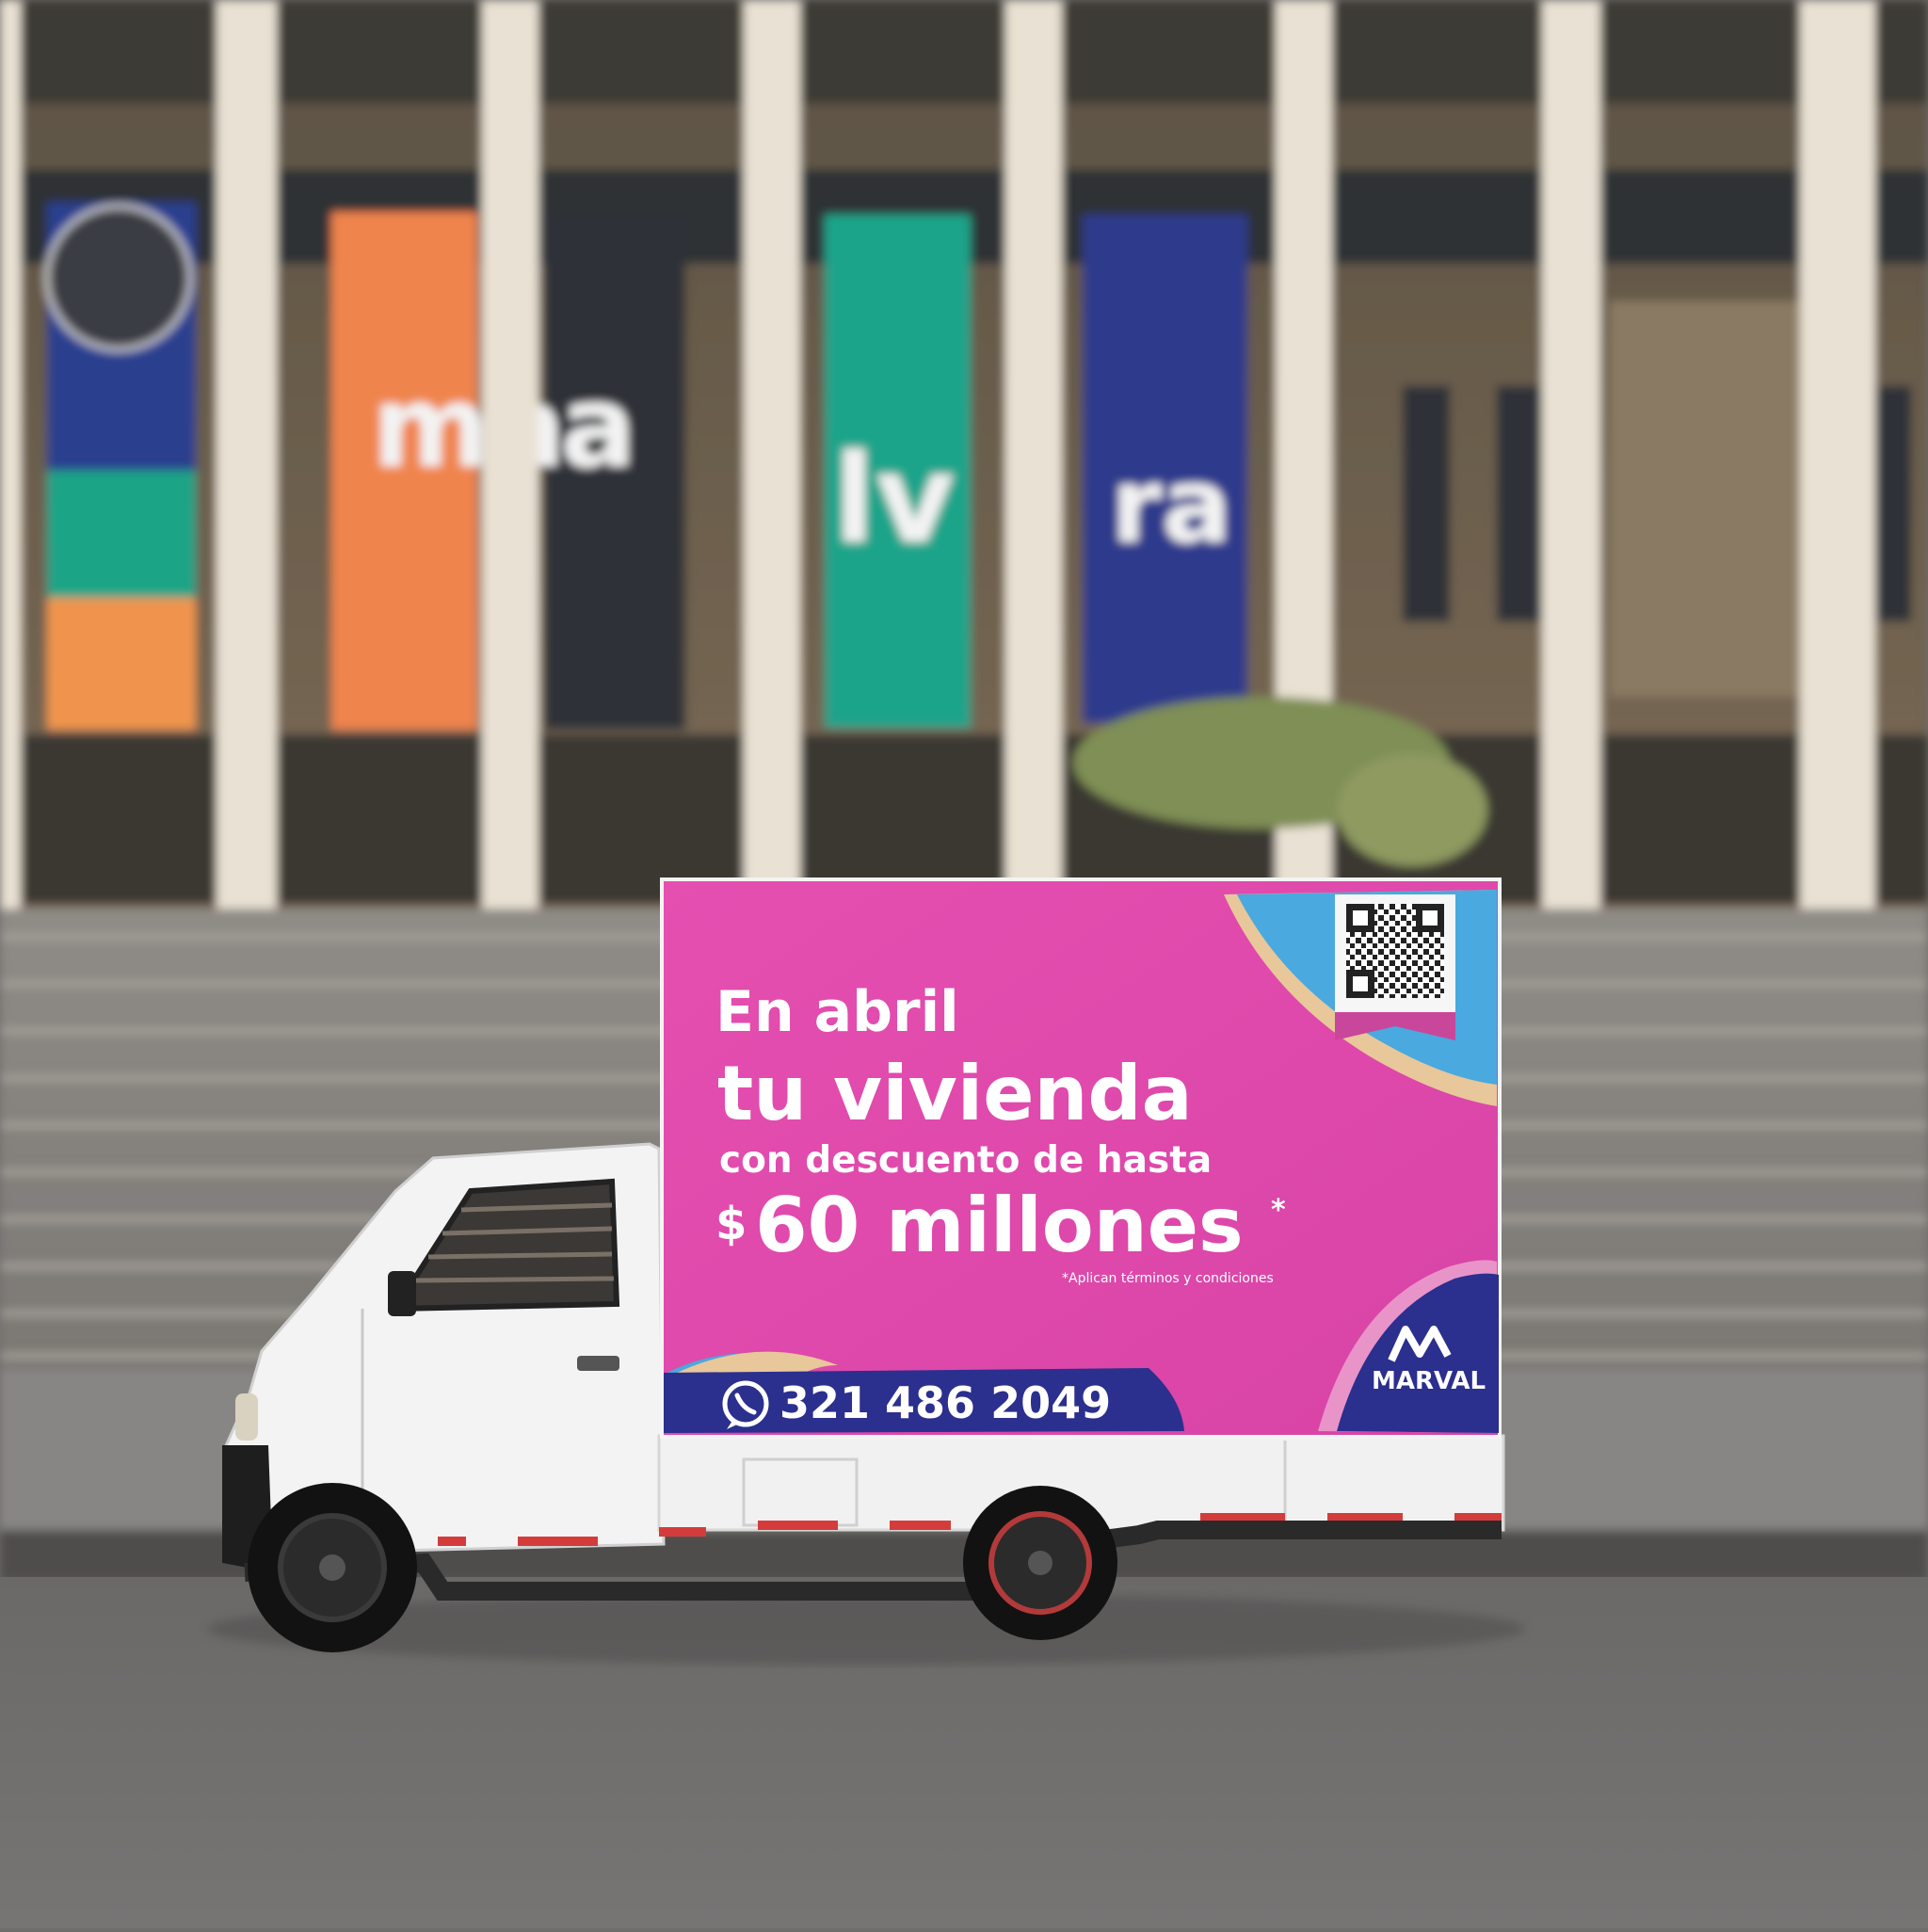 The image size is (1928, 1932). What do you see at coordinates (1168, 1278) in the screenshot?
I see `disclaimer: *Aplican términos y condiciones` at bounding box center [1168, 1278].